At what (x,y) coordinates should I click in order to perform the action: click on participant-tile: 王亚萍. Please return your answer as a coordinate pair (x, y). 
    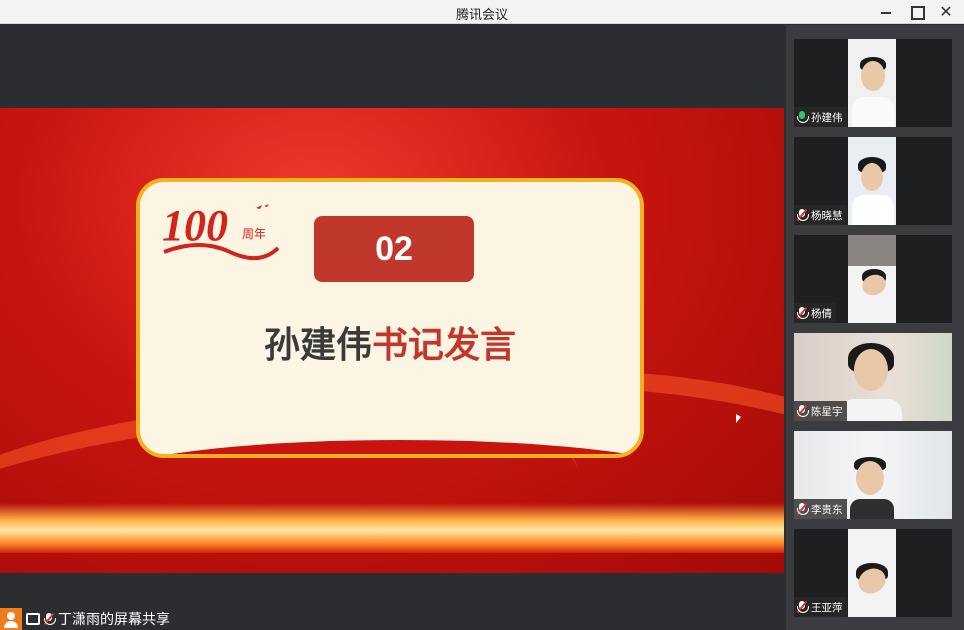
    Looking at the image, I should click on (873, 573).